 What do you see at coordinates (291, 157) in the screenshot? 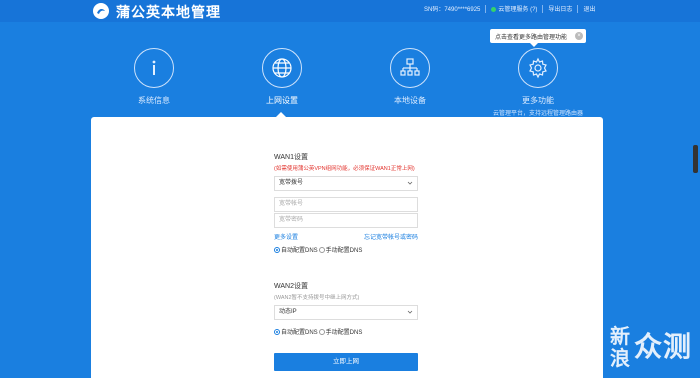
I see `wan1-title: WAN1设置` at bounding box center [291, 157].